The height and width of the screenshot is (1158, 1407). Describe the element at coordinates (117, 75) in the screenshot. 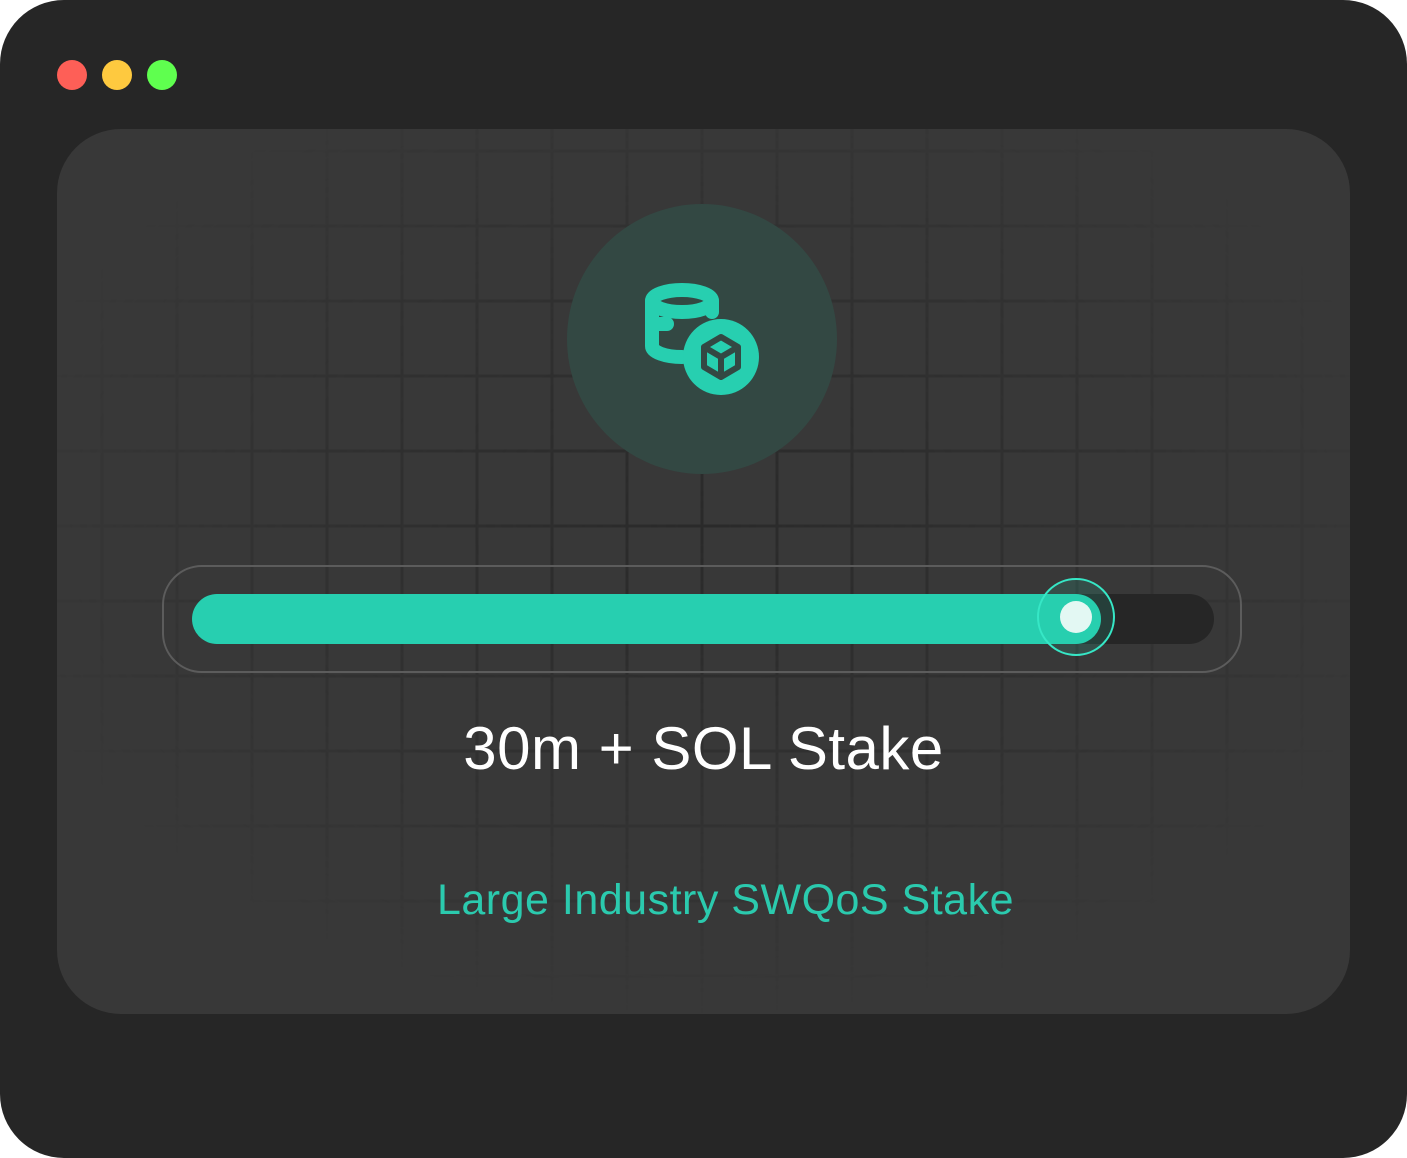

I see `minimize-window-button` at that location.